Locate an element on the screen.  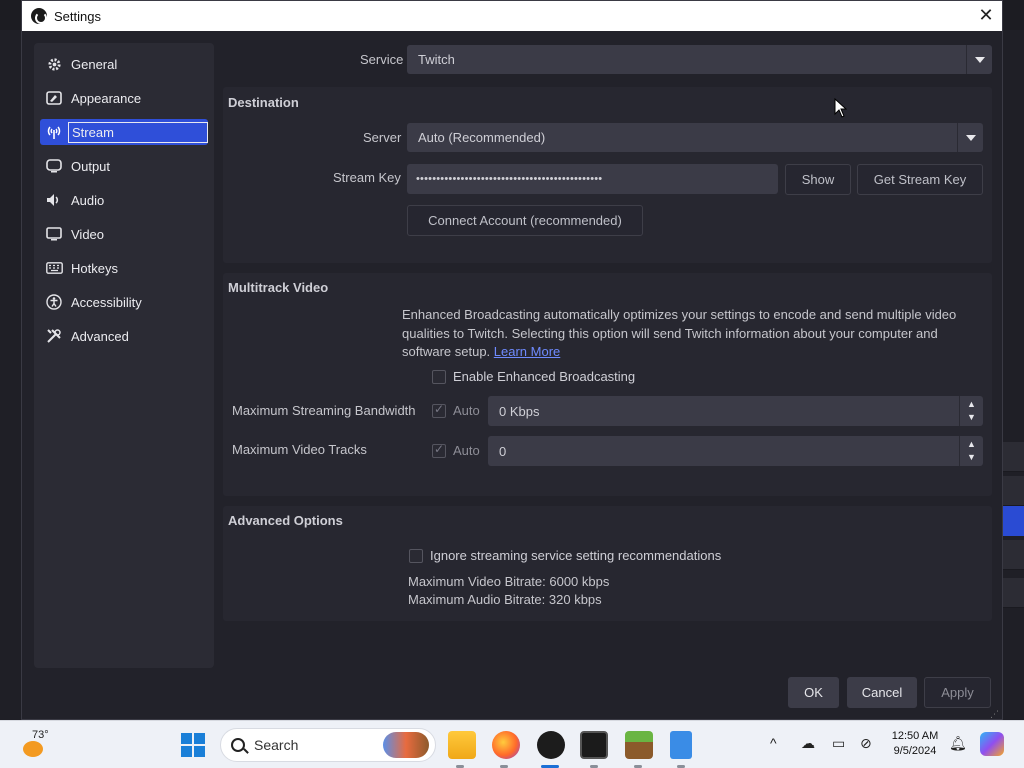
tray-overflow-chevron-icon: ^ is located at coordinates (773, 743).